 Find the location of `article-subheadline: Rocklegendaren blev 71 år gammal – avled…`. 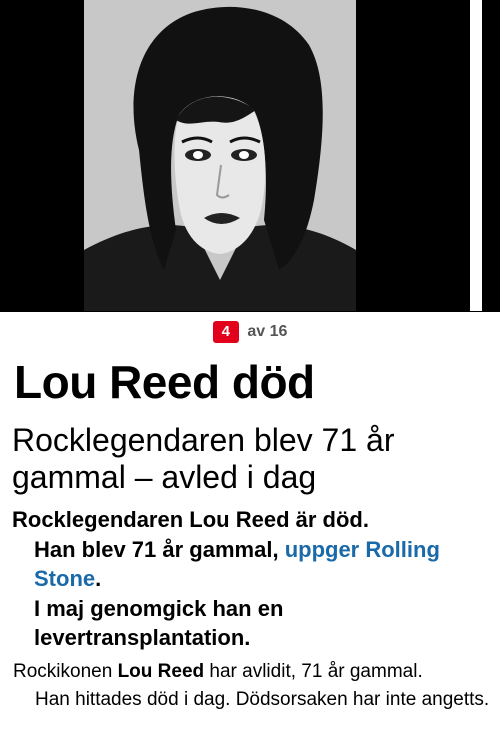

article-subheadline: Rocklegendaren blev 71 år gammal – avled… is located at coordinates (203, 458).